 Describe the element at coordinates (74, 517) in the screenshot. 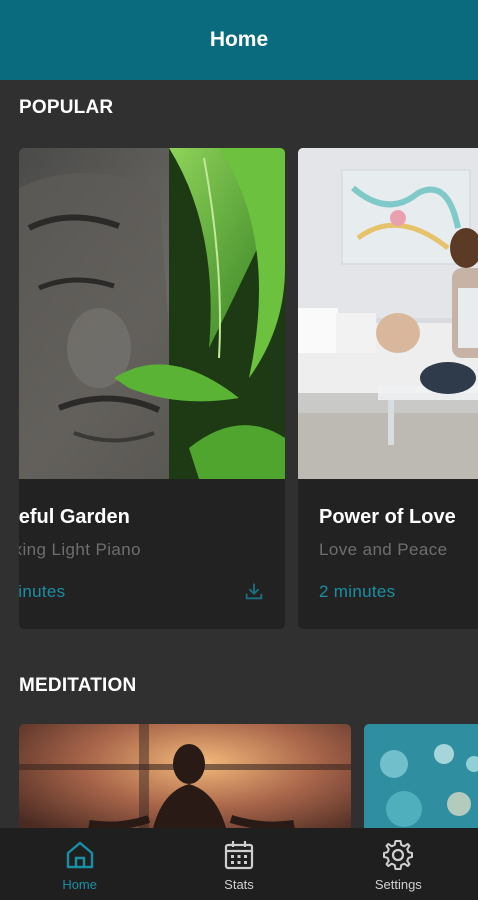

I see `card-title: Peaceful Garden` at that location.